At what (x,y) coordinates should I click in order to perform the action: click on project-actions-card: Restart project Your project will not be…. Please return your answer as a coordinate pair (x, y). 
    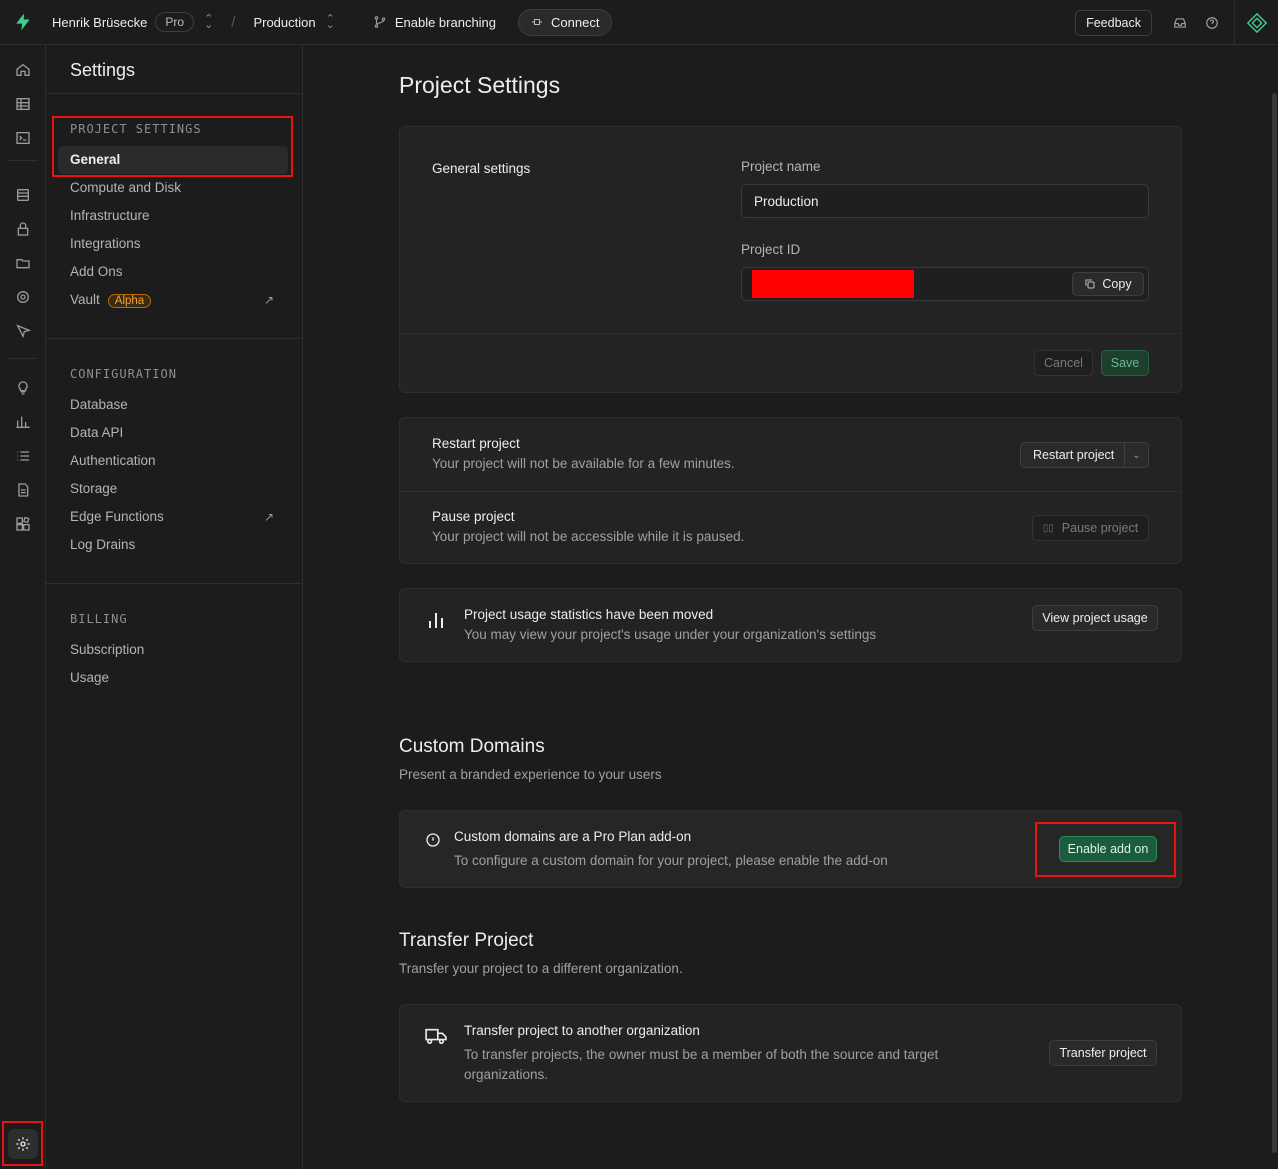
    Looking at the image, I should click on (790, 490).